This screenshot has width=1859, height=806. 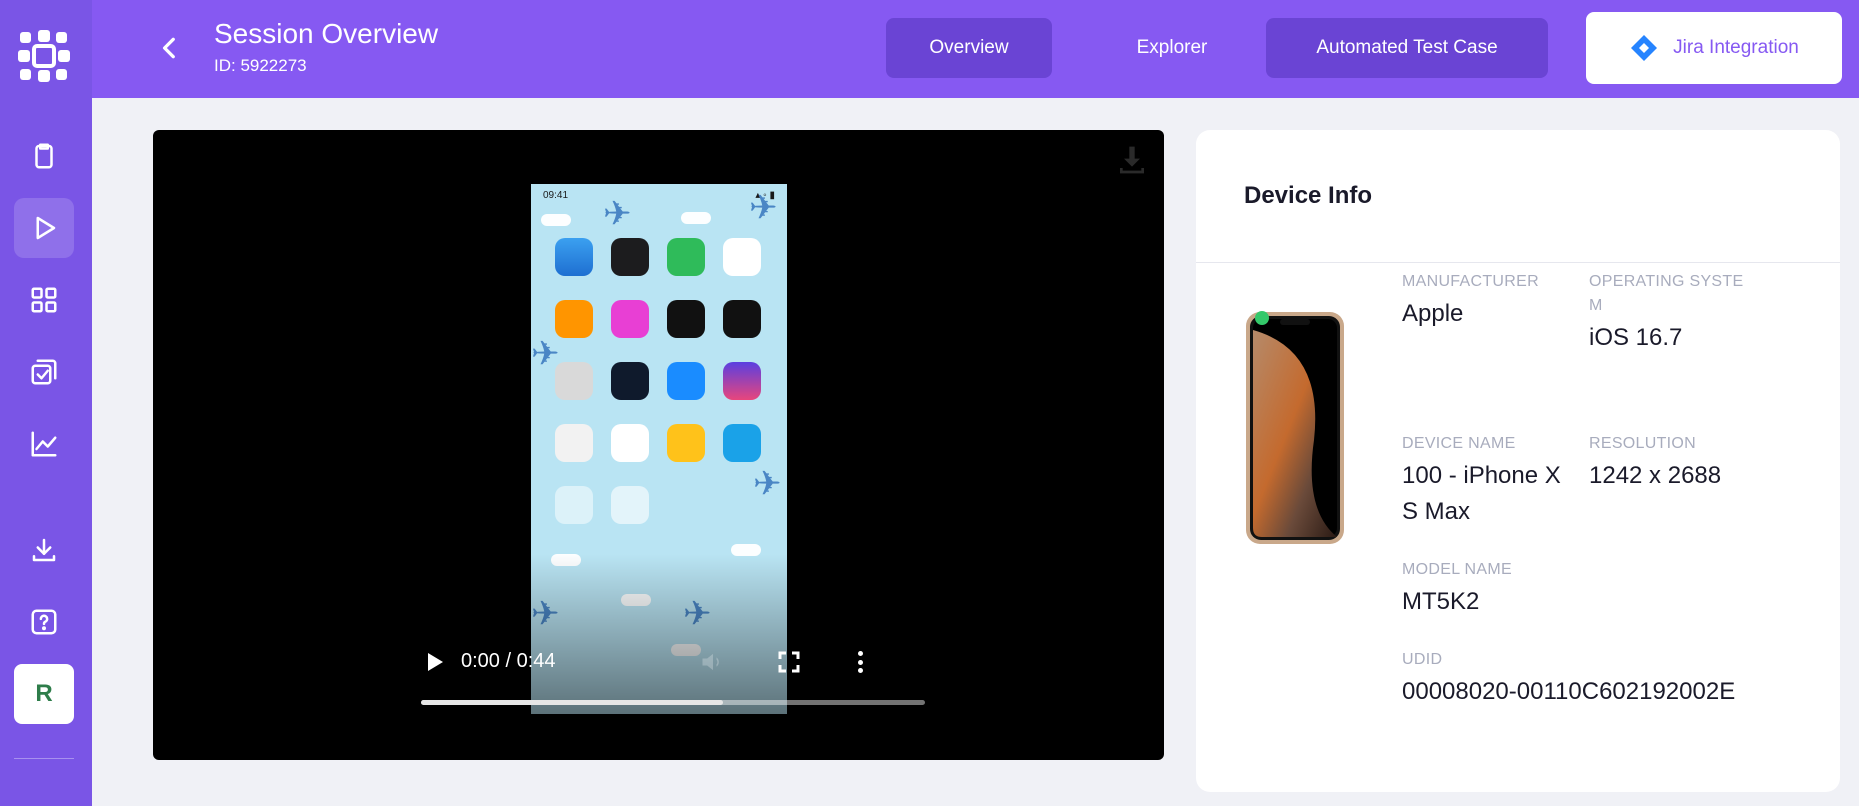 What do you see at coordinates (574, 505) in the screenshot?
I see `ui-runner-app-icon` at bounding box center [574, 505].